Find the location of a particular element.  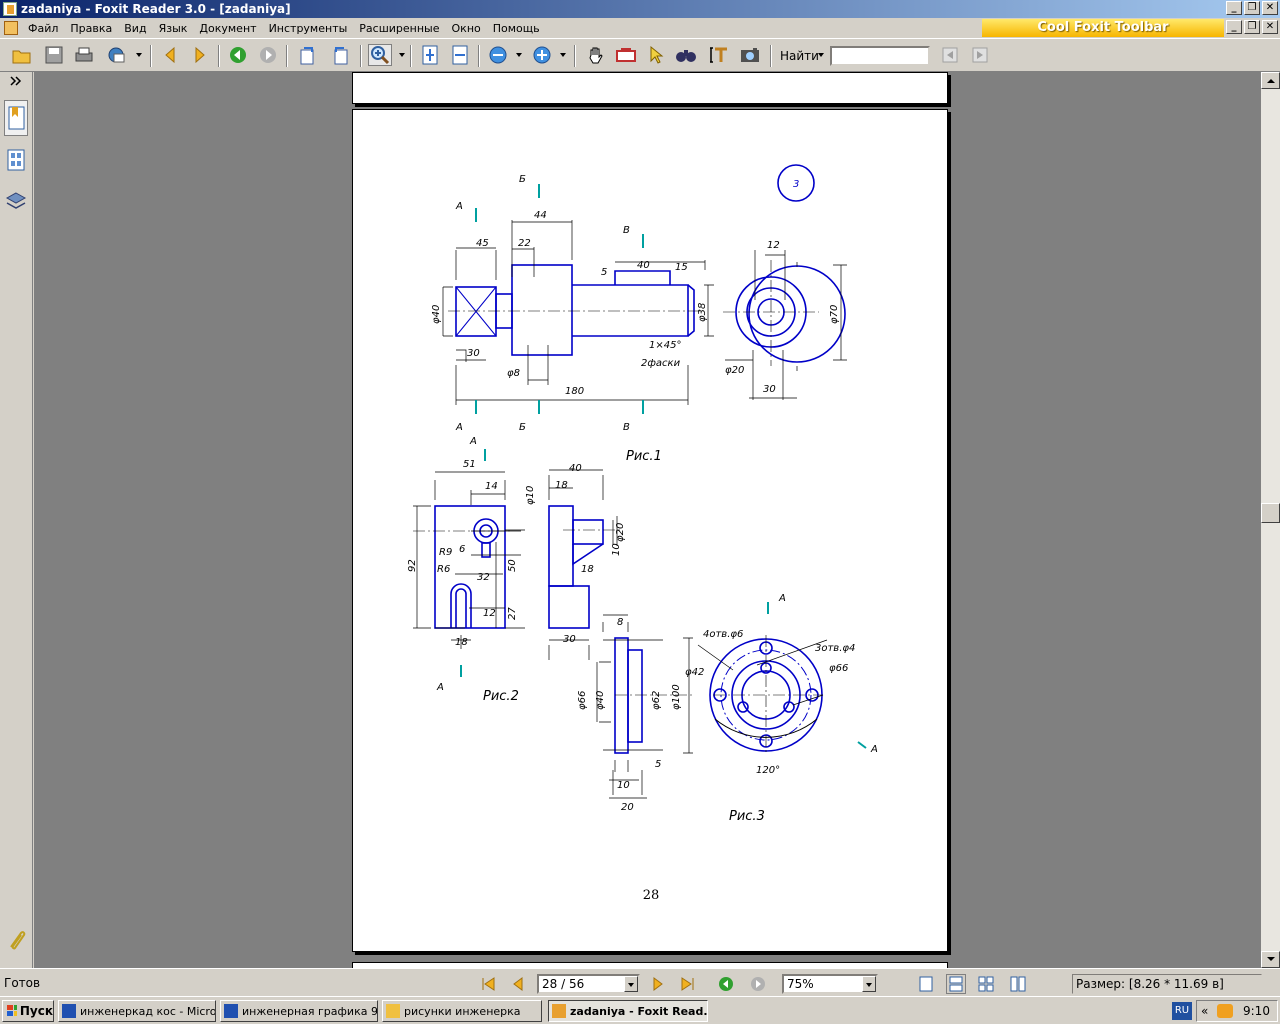

zoom-in-dropdown-icon is located at coordinates (563, 55).